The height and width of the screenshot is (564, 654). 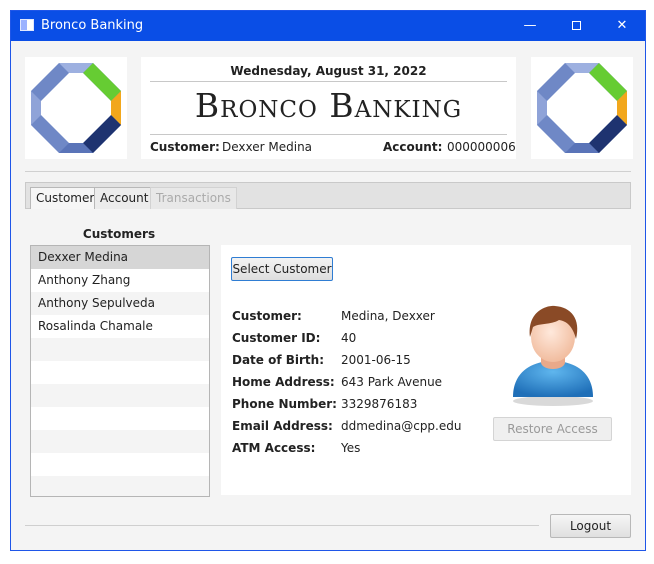 What do you see at coordinates (349, 338) in the screenshot?
I see `customer-id-value: 40` at bounding box center [349, 338].